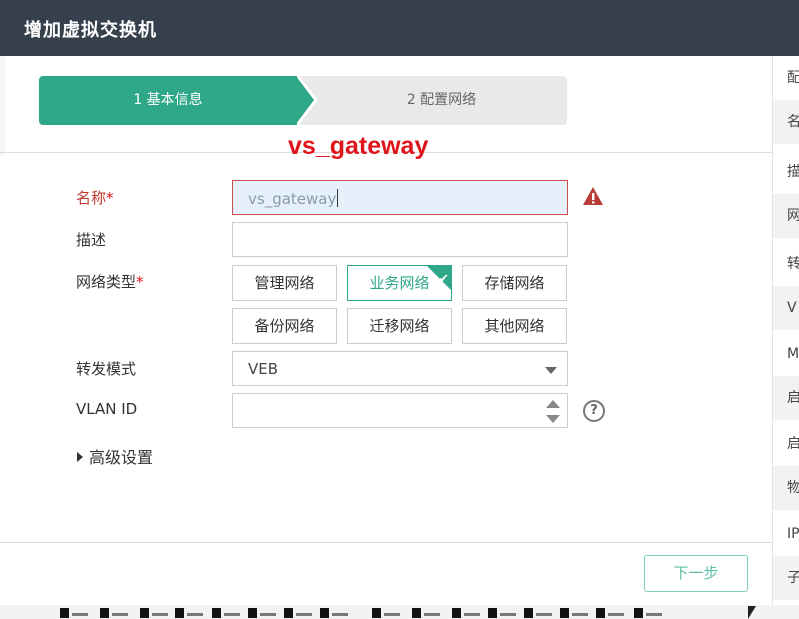 The image size is (799, 619). I want to click on advanced-settings-toggle: 高级设置, so click(115, 456).